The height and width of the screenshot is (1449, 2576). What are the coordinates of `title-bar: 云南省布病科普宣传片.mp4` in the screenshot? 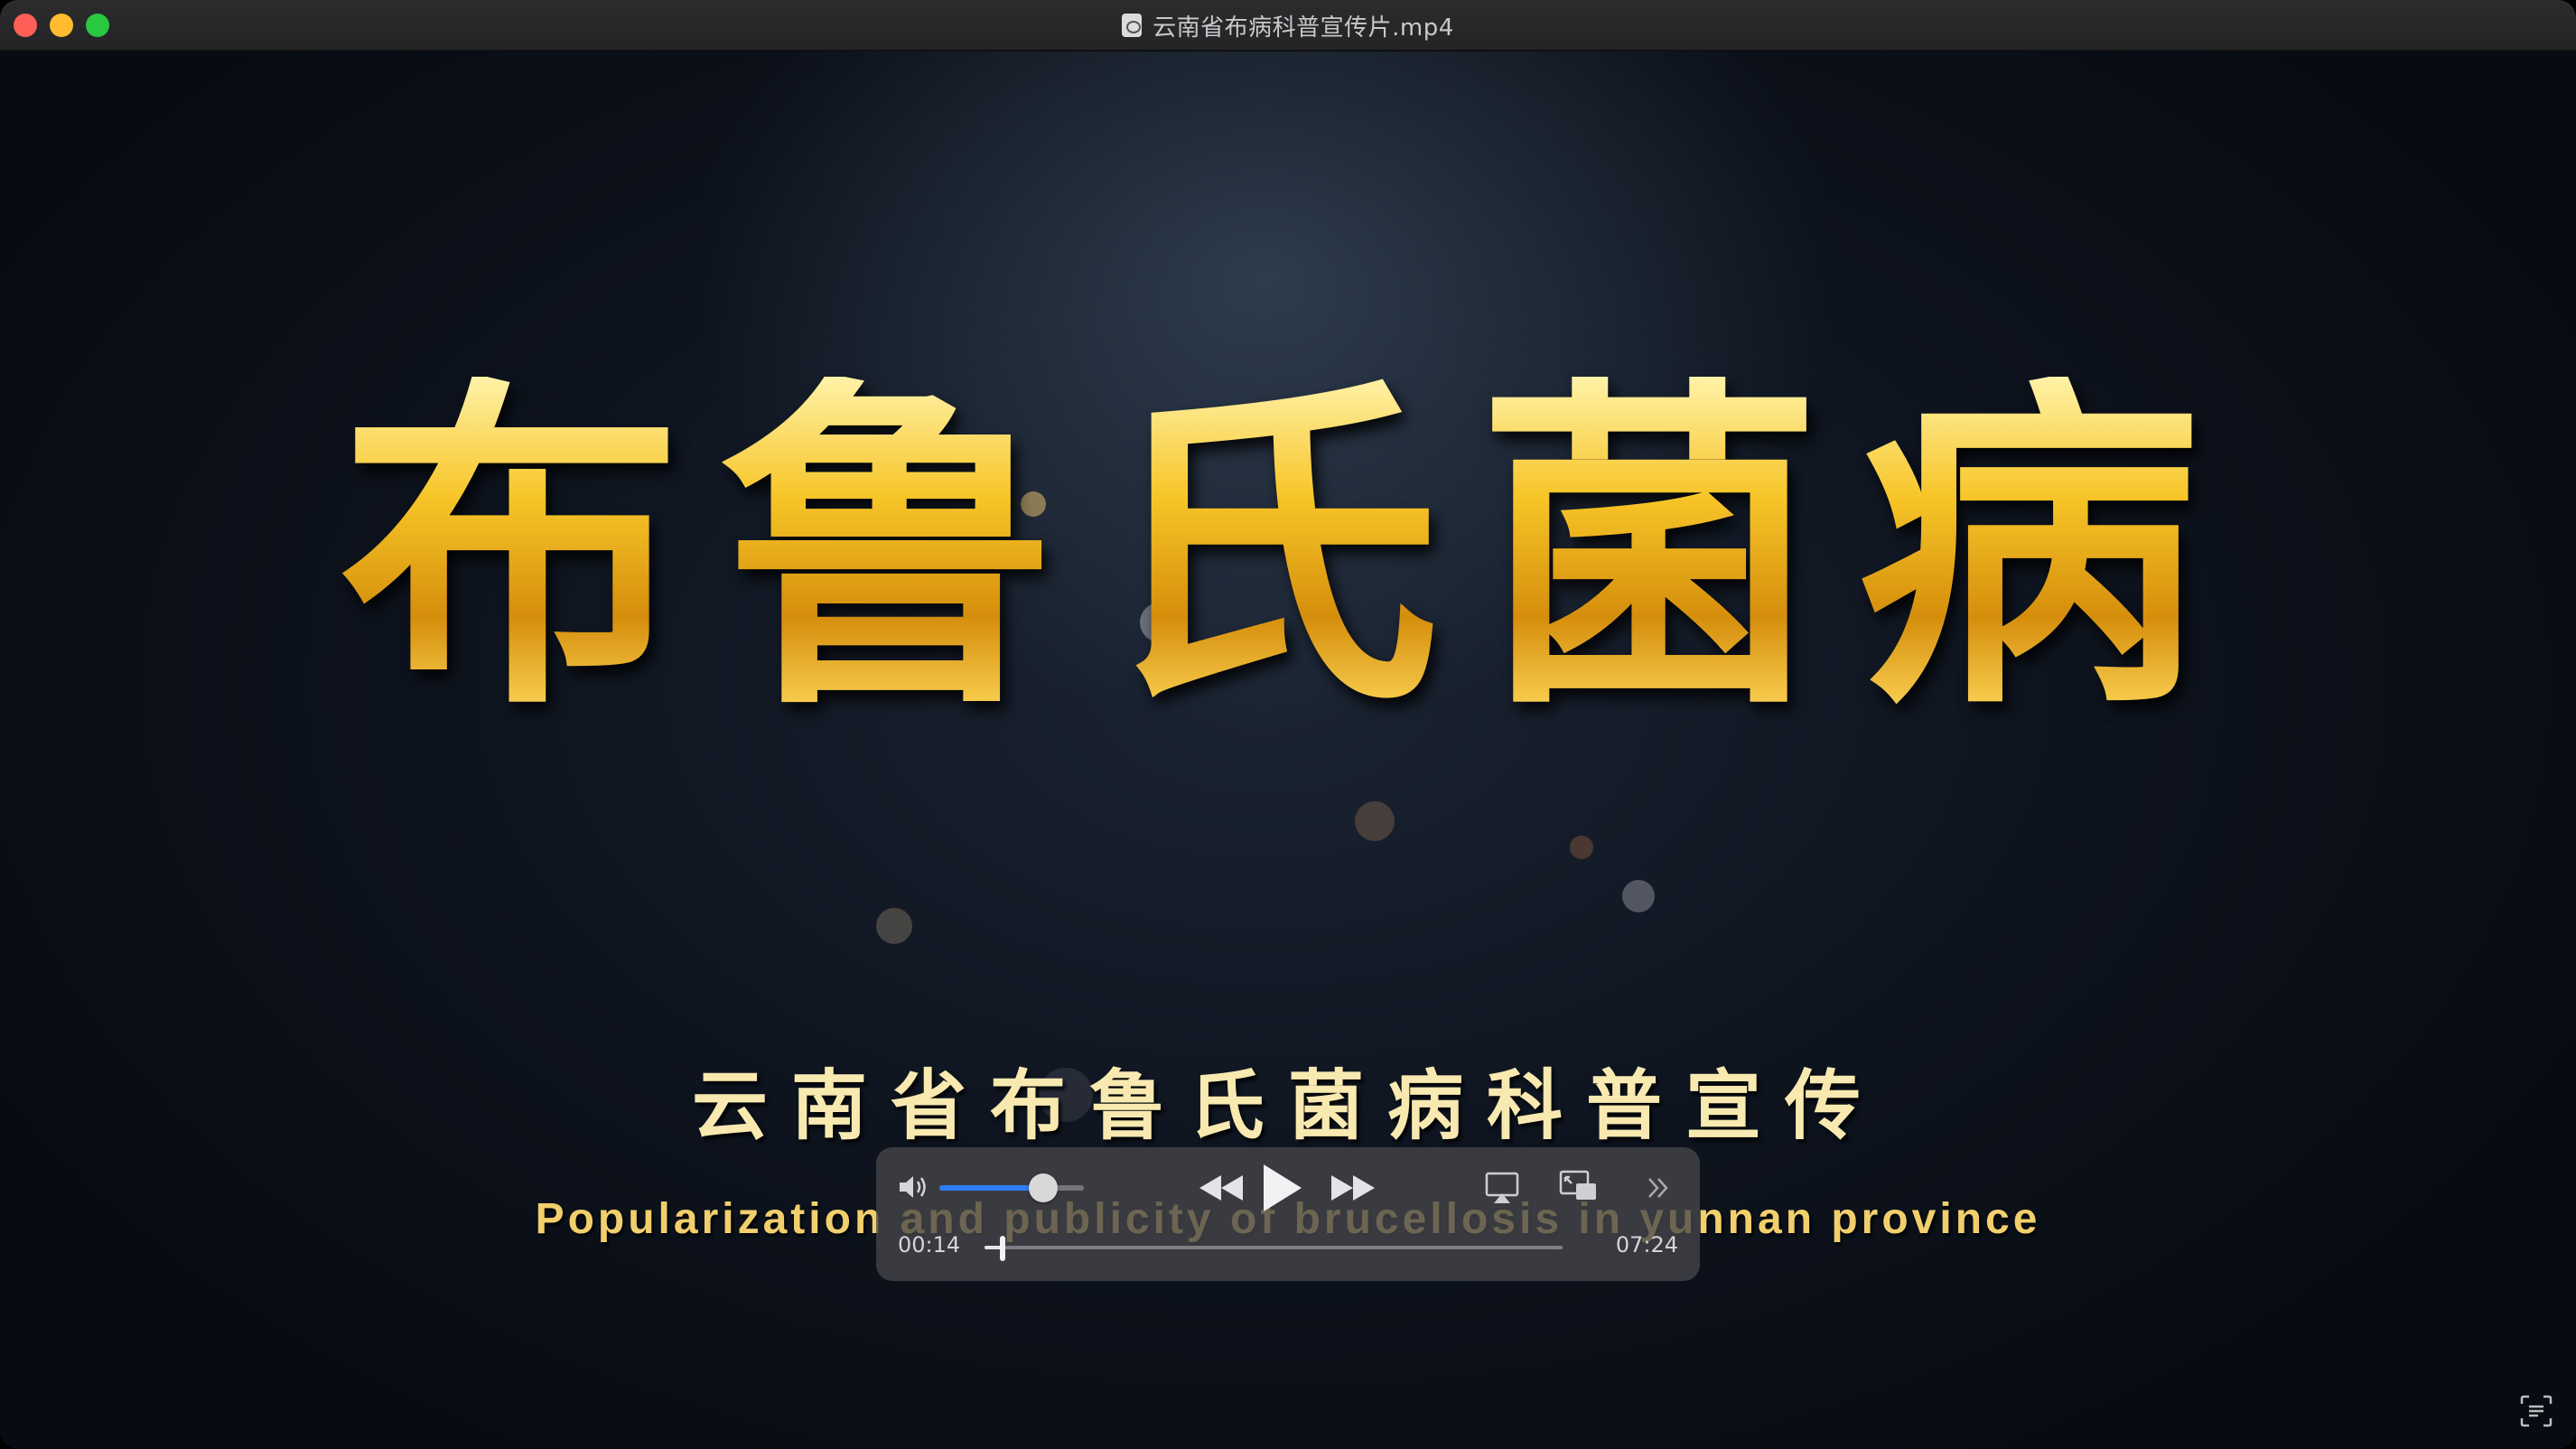 It's located at (1288, 25).